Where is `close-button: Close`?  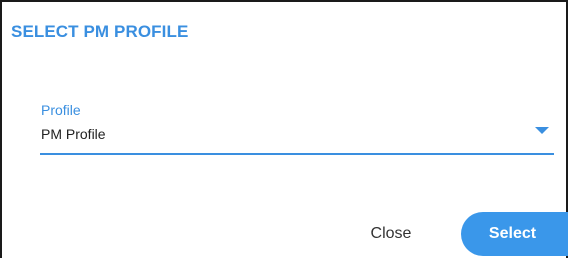
close-button: Close is located at coordinates (391, 234).